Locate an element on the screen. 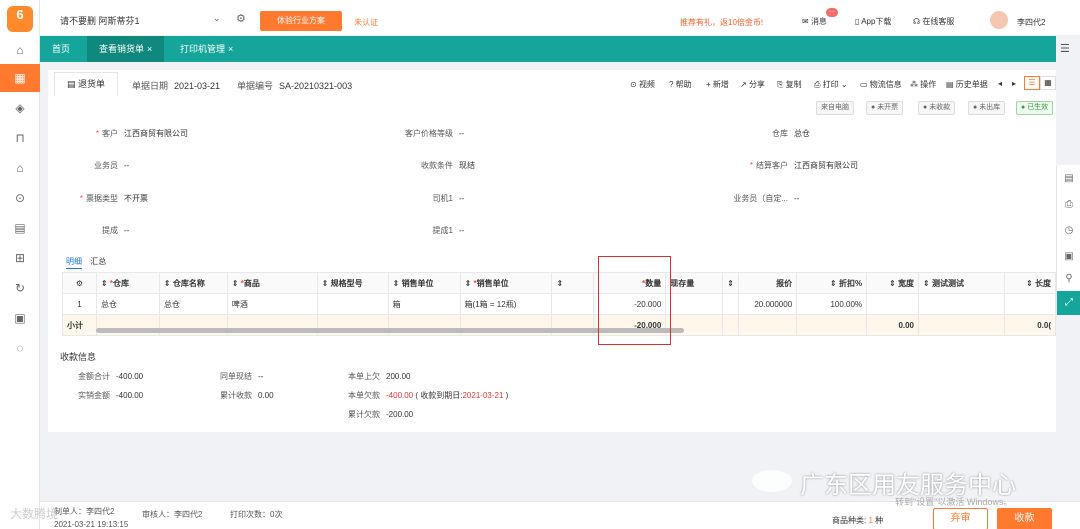  prev-doc-icon: ◂ is located at coordinates (1000, 83).